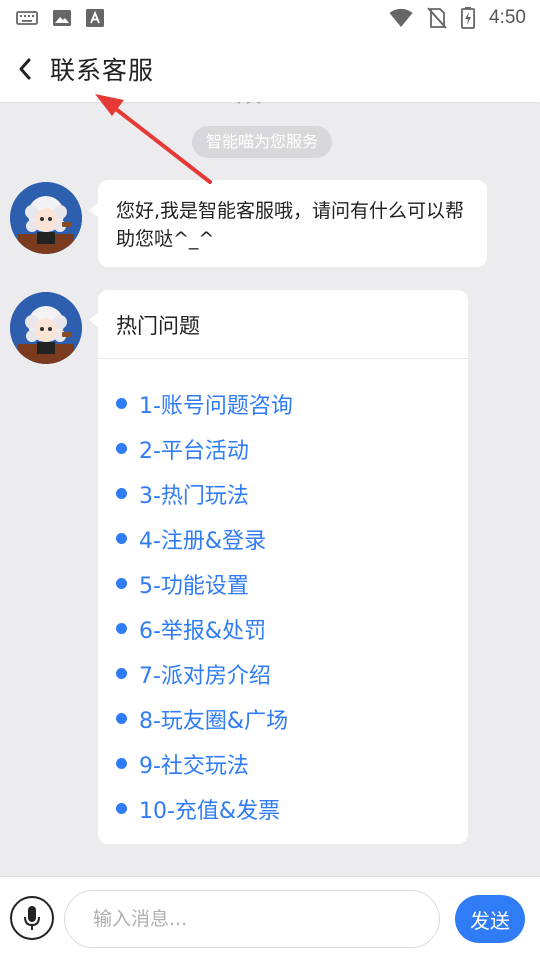 The width and height of the screenshot is (540, 960). I want to click on hot-question-label: 7-派对房介绍, so click(205, 676).